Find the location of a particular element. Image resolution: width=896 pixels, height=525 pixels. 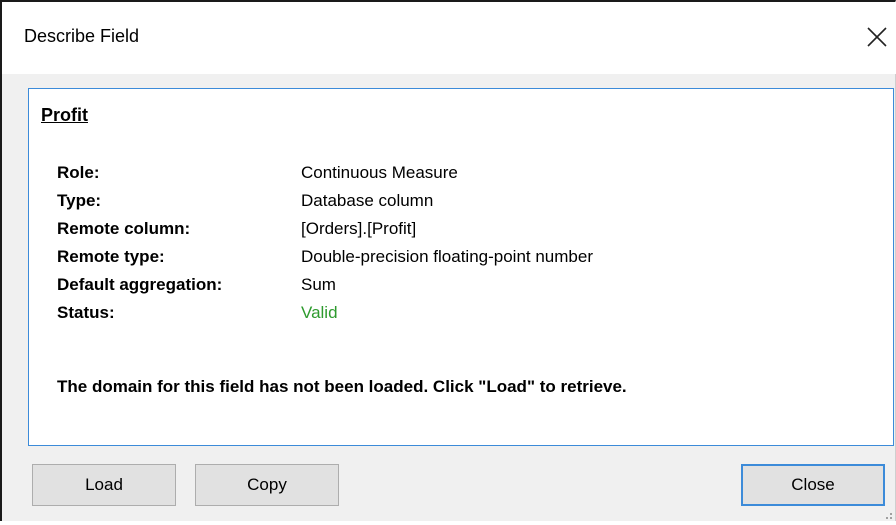

property-row-type: Type: Database column is located at coordinates (325, 201).